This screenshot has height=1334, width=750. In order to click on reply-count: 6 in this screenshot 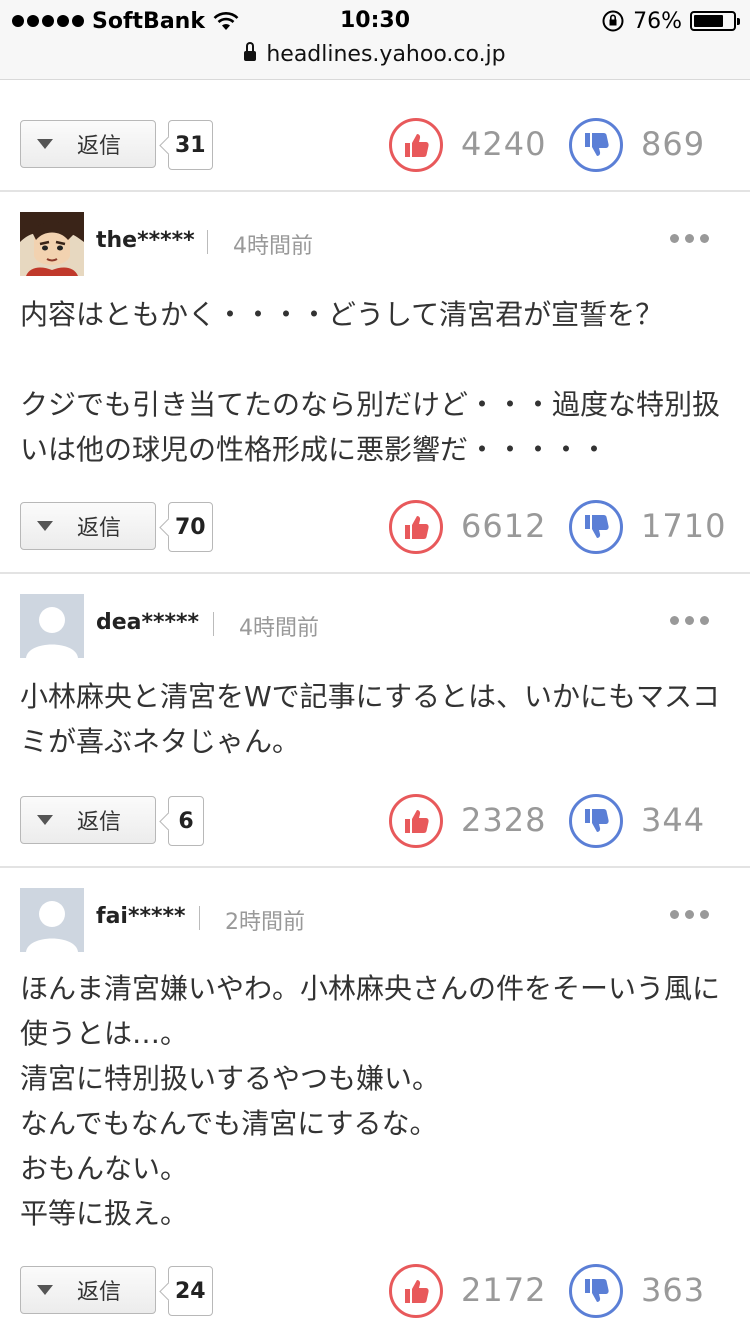, I will do `click(186, 821)`.